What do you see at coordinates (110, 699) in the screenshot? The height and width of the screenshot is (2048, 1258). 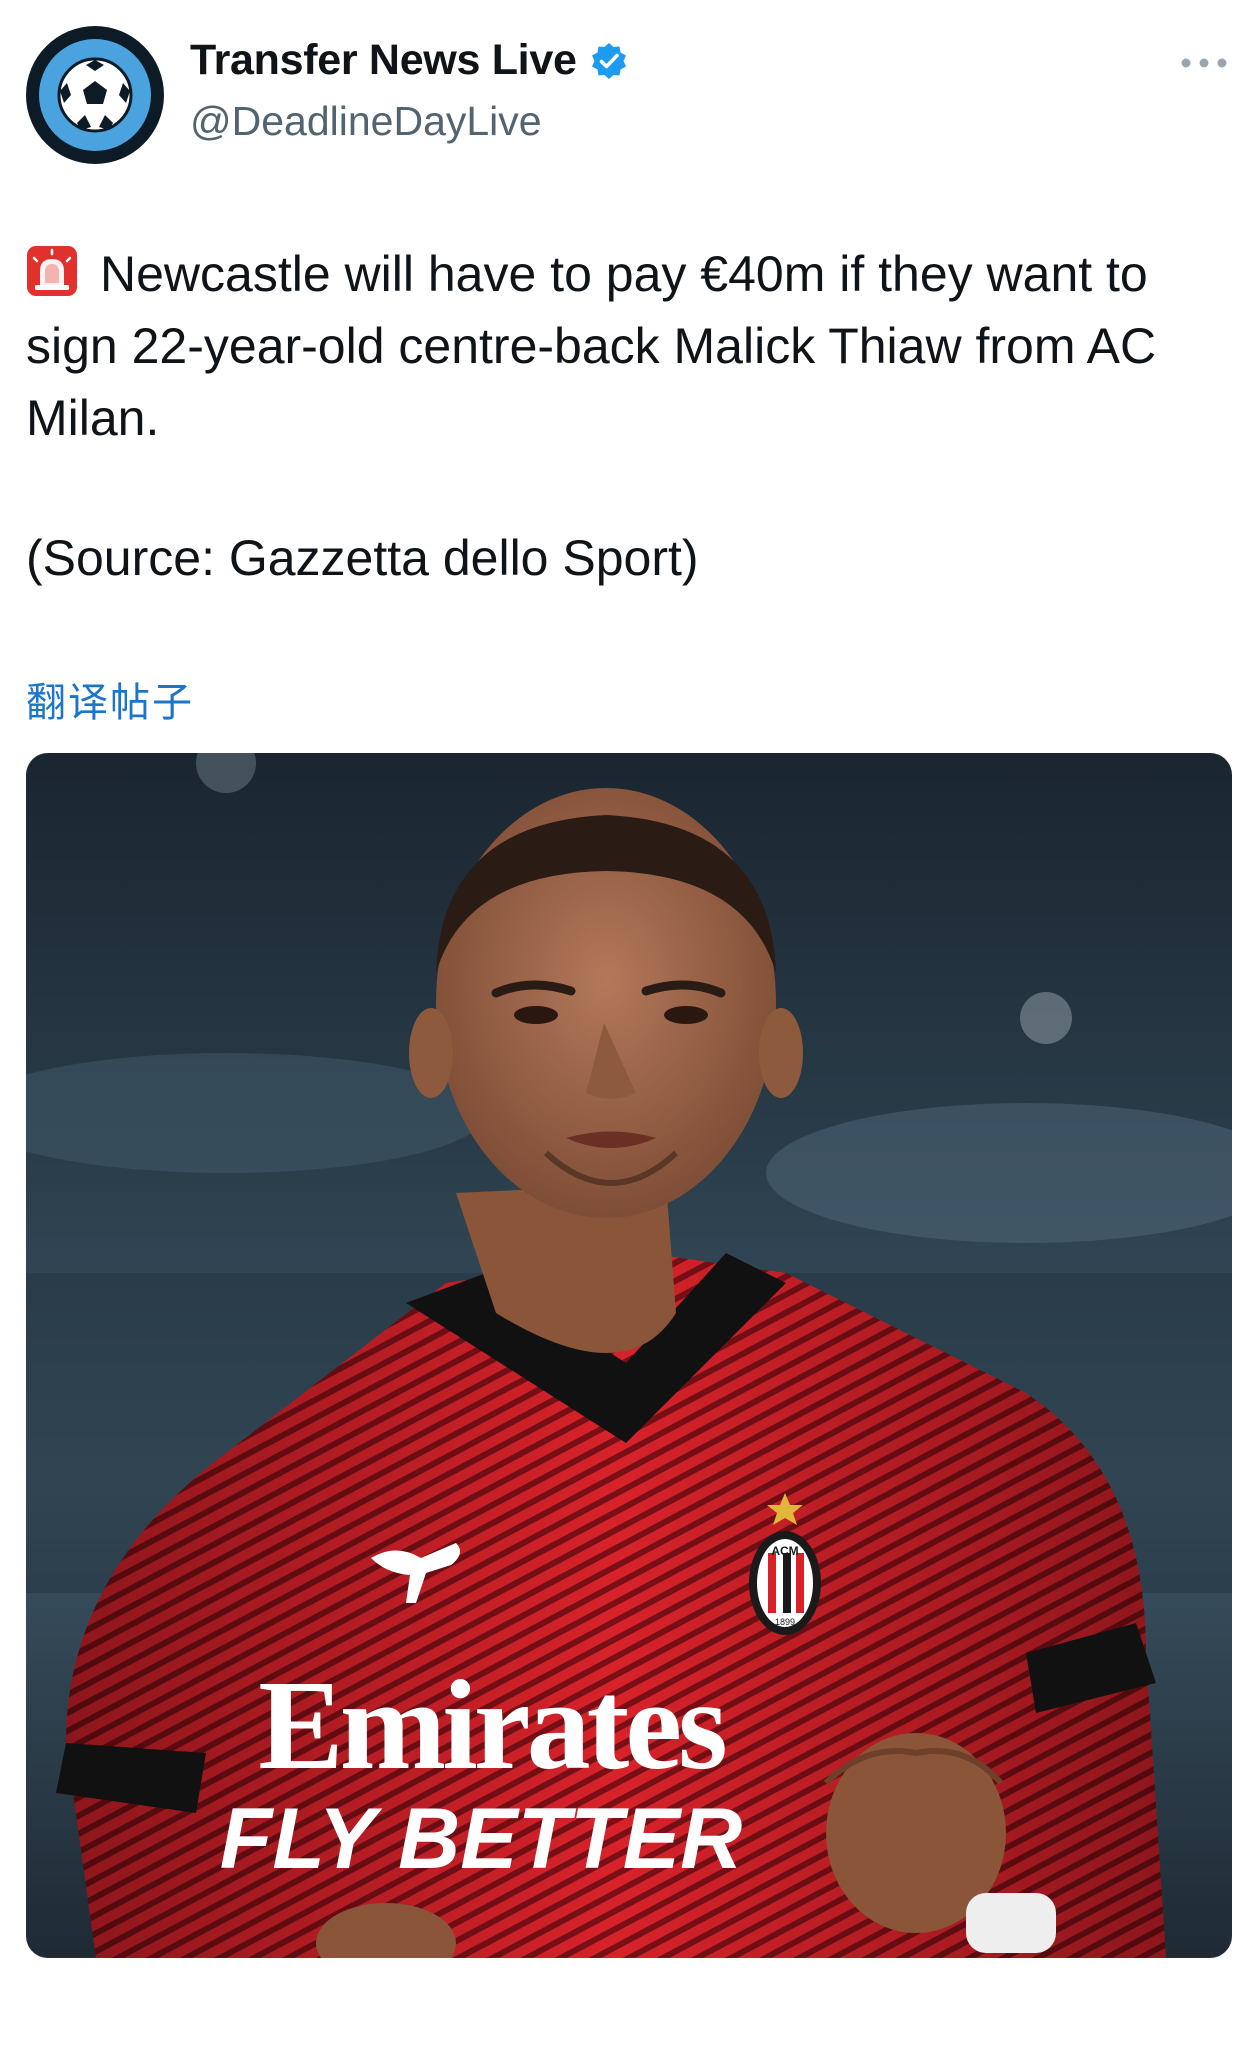 I see `translate-post-link: 翻译帖子` at bounding box center [110, 699].